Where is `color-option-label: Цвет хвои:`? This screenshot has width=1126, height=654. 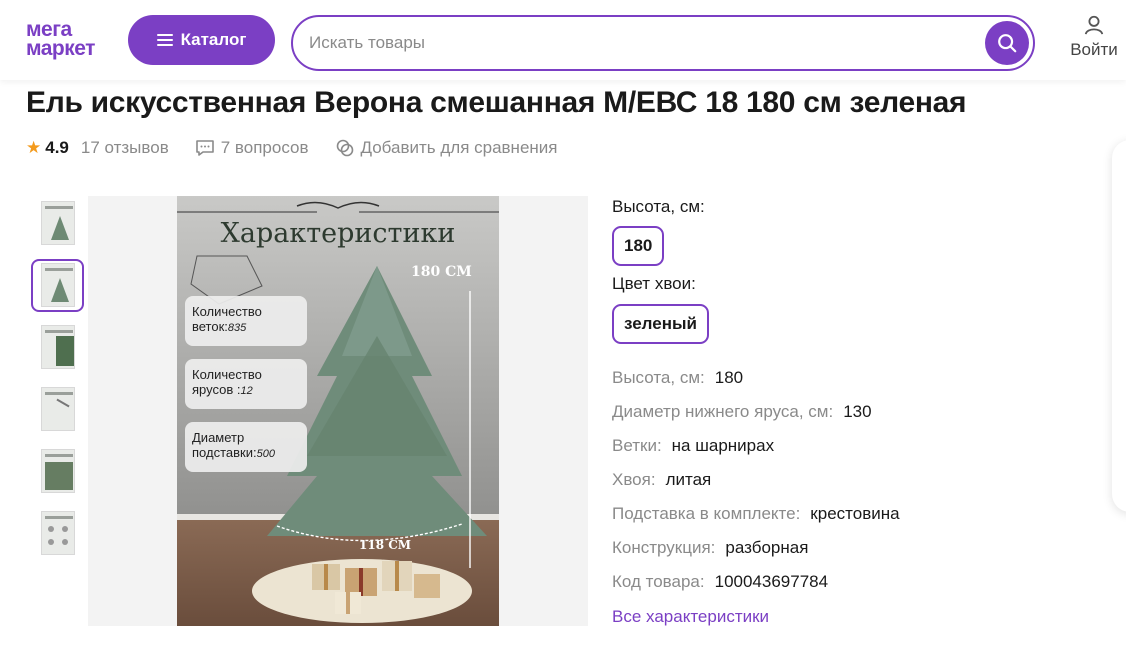 color-option-label: Цвет хвои: is located at coordinates (654, 283).